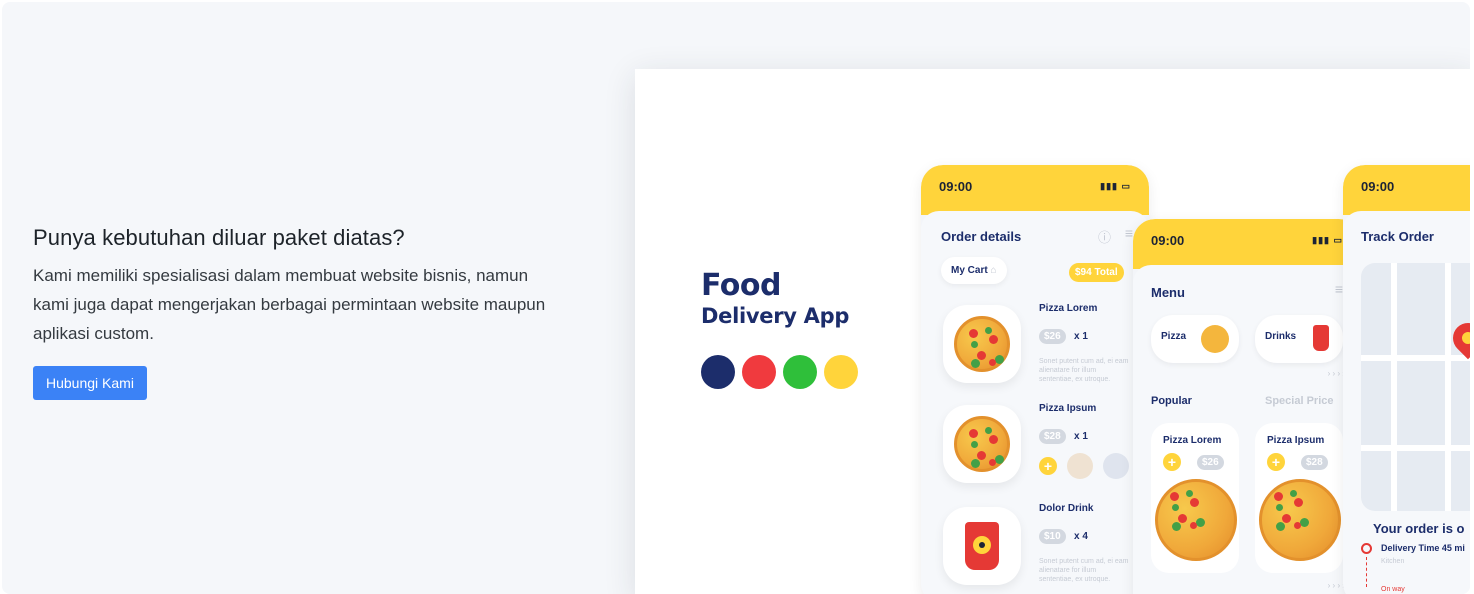 This screenshot has width=1474, height=594. Describe the element at coordinates (1215, 339) in the screenshot. I see `pizza-slice-icon` at that location.